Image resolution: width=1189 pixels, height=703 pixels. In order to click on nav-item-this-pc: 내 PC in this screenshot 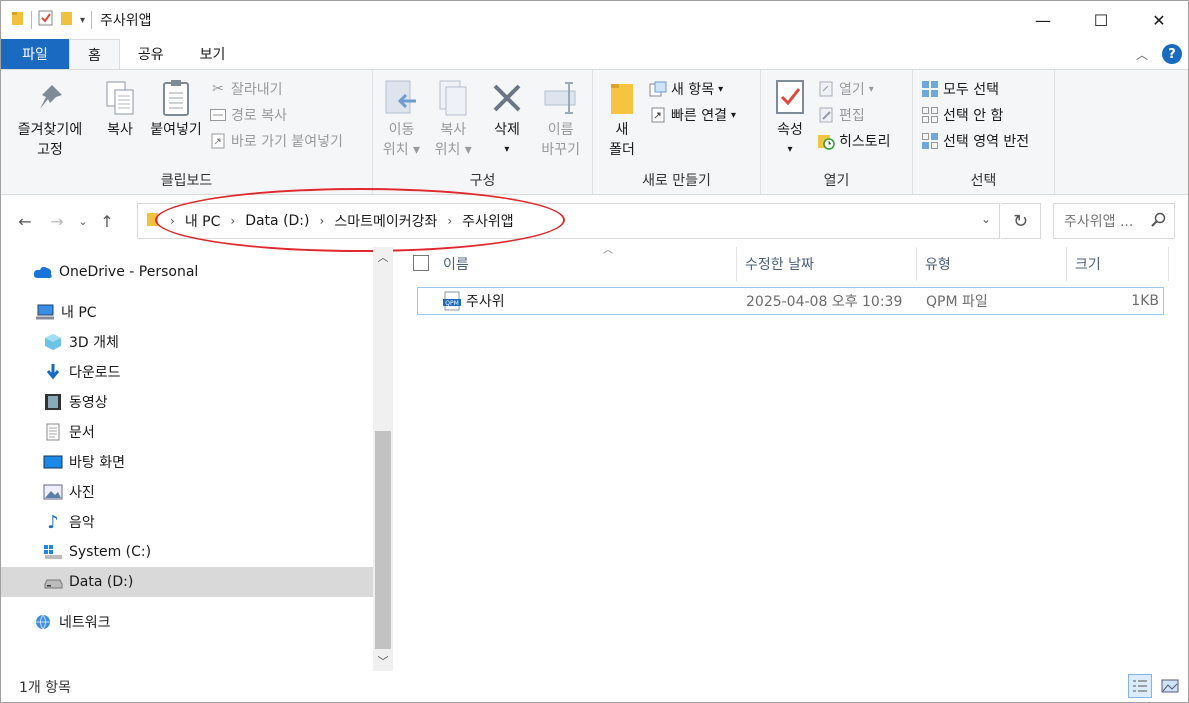, I will do `click(187, 312)`.